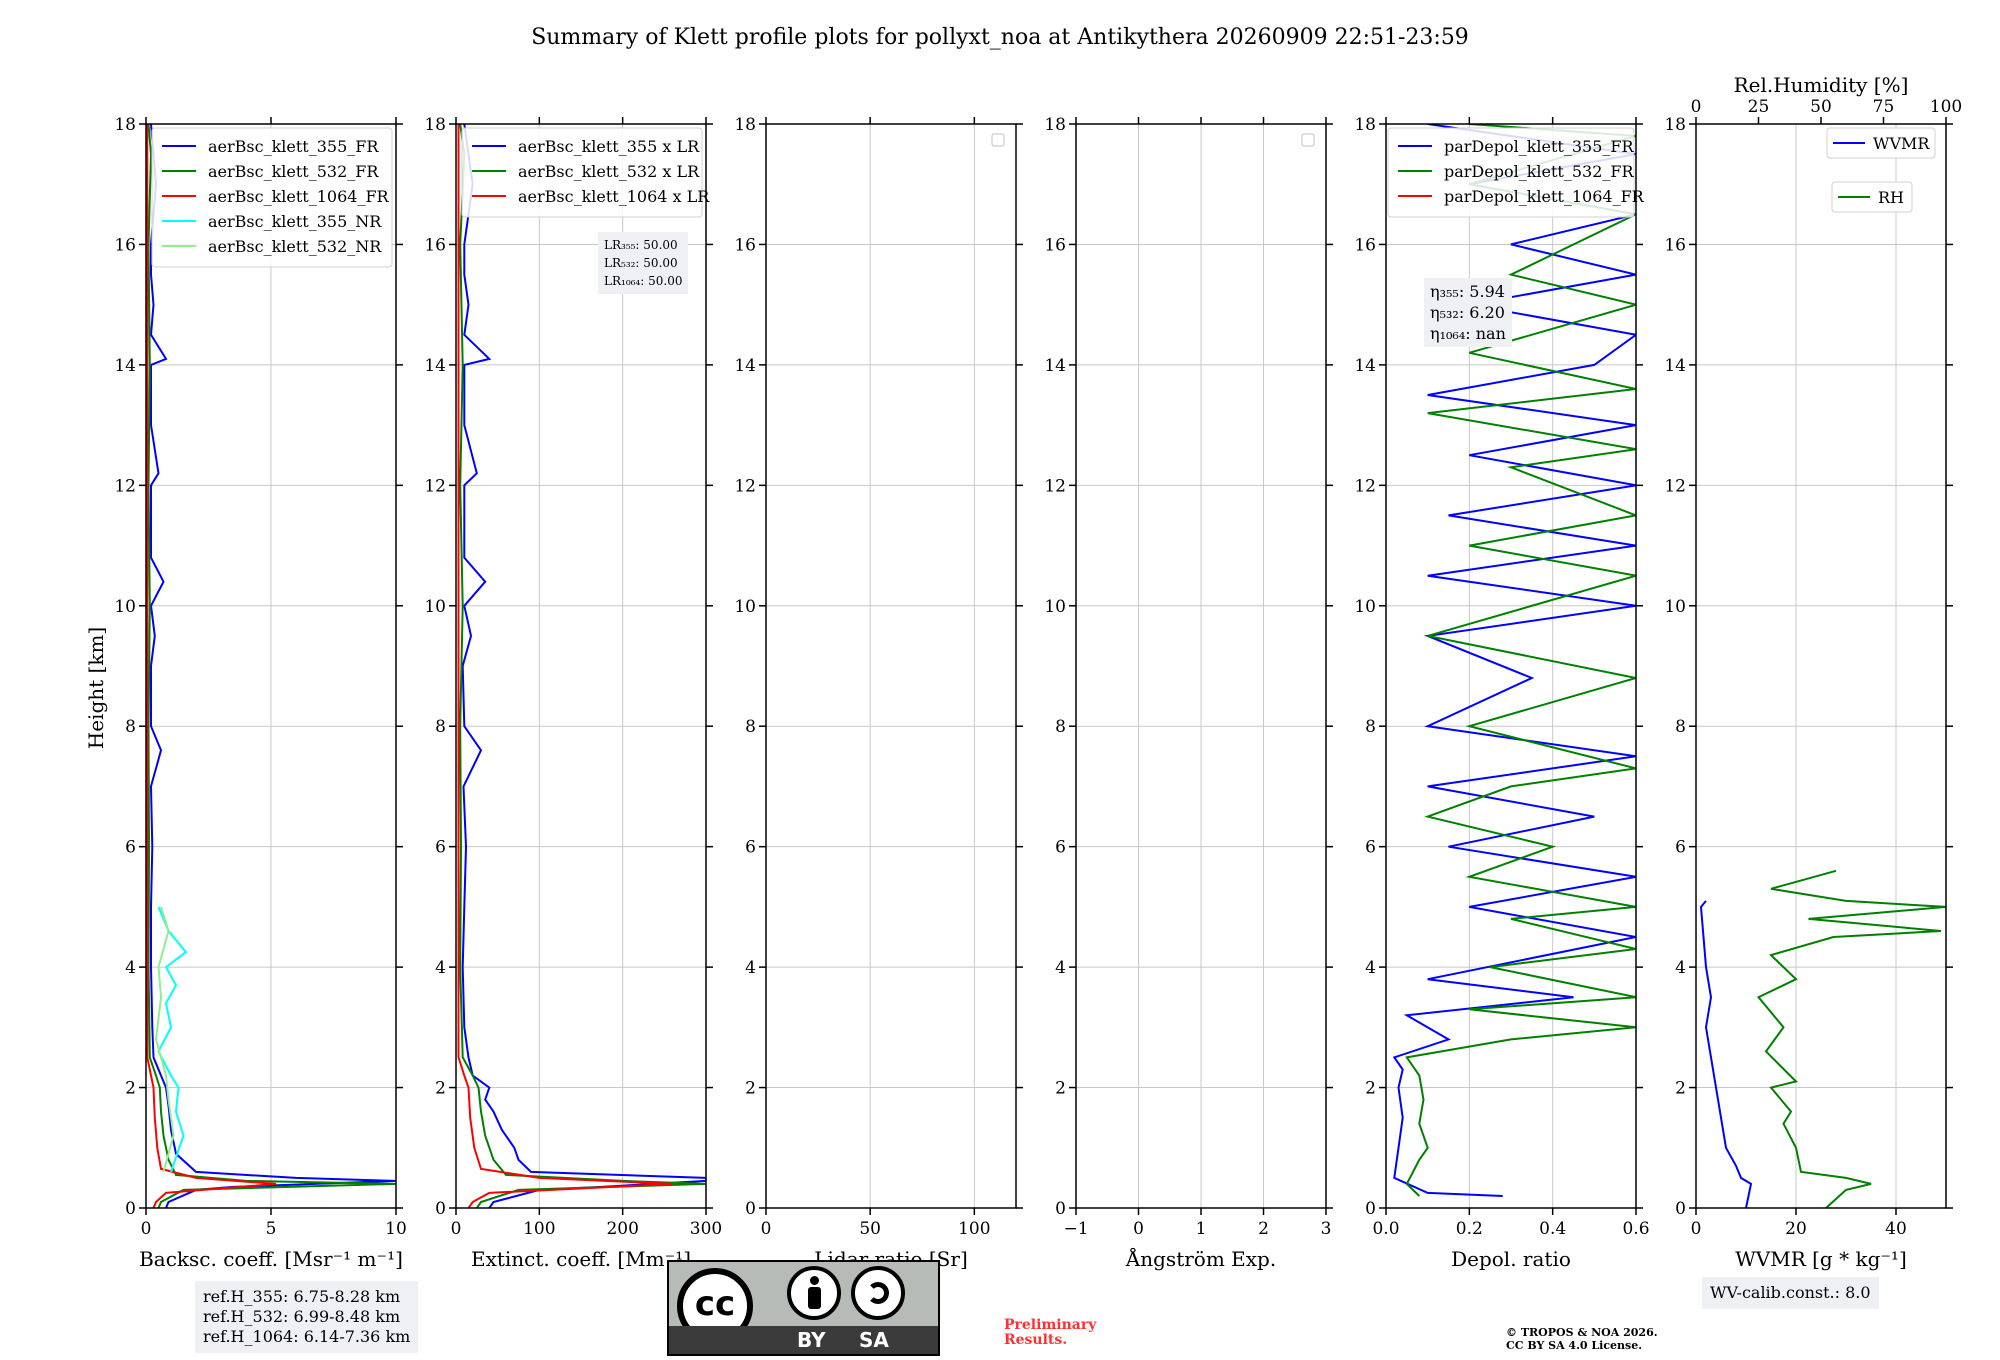 Image resolution: width=2000 pixels, height=1360 pixels. Describe the element at coordinates (1635, 1229) in the screenshot. I see `x-tick-label-3: 0.6` at that location.